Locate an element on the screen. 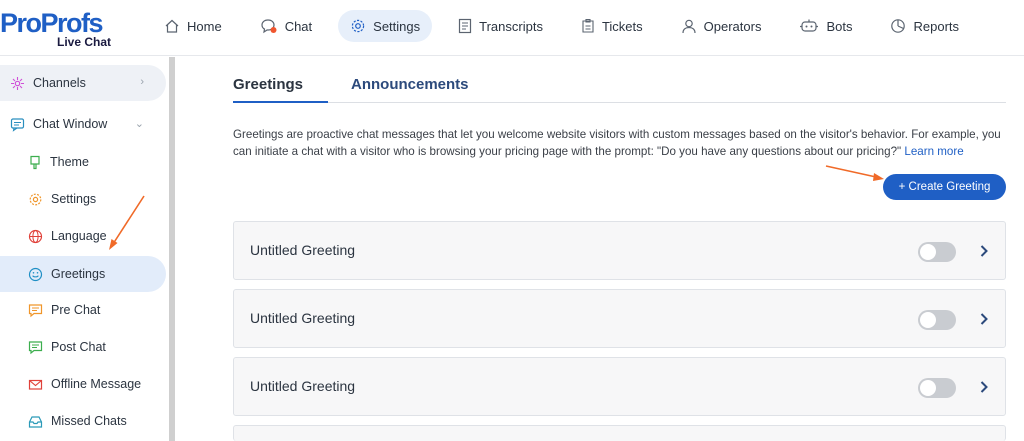 This screenshot has height=441, width=1024. sidebar-item-label: Offline Message is located at coordinates (96, 384).